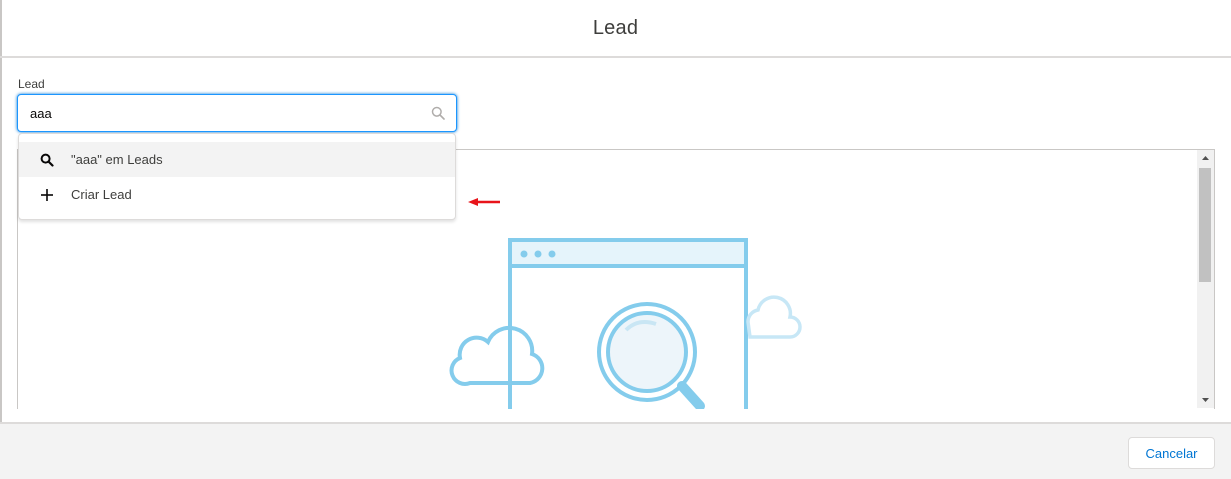  What do you see at coordinates (101, 194) in the screenshot?
I see `dropdown-item-label: Criar Lead` at bounding box center [101, 194].